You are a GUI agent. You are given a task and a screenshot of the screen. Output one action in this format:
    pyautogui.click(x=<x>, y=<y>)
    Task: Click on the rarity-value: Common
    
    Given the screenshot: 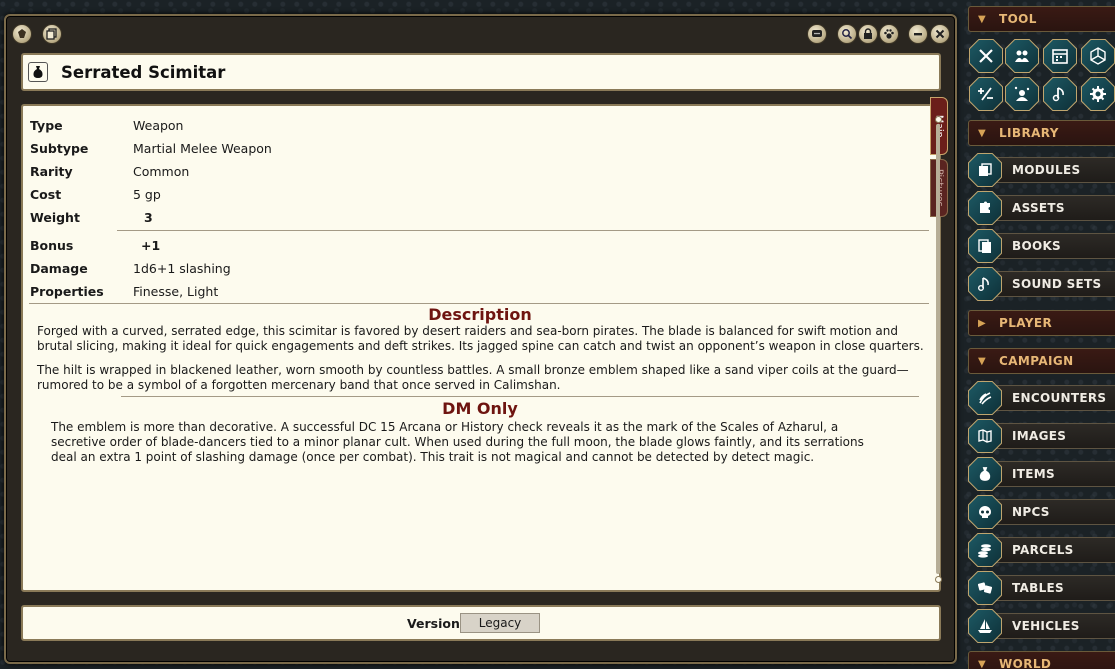 What is the action you would take?
    pyautogui.click(x=161, y=171)
    